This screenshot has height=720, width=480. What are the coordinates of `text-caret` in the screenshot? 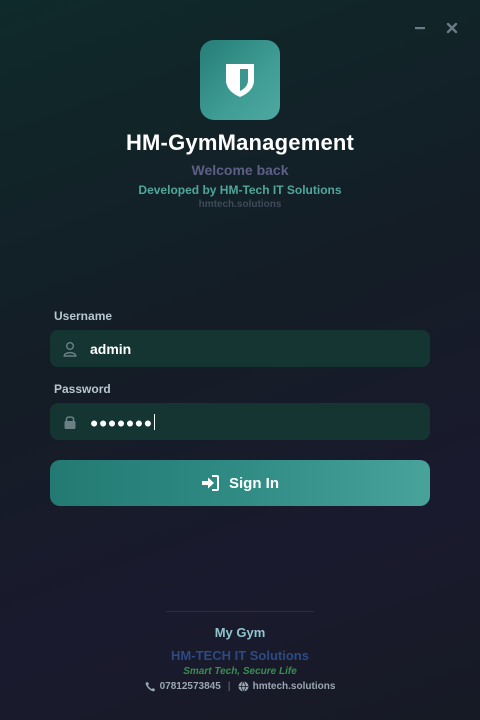 It's located at (154, 422).